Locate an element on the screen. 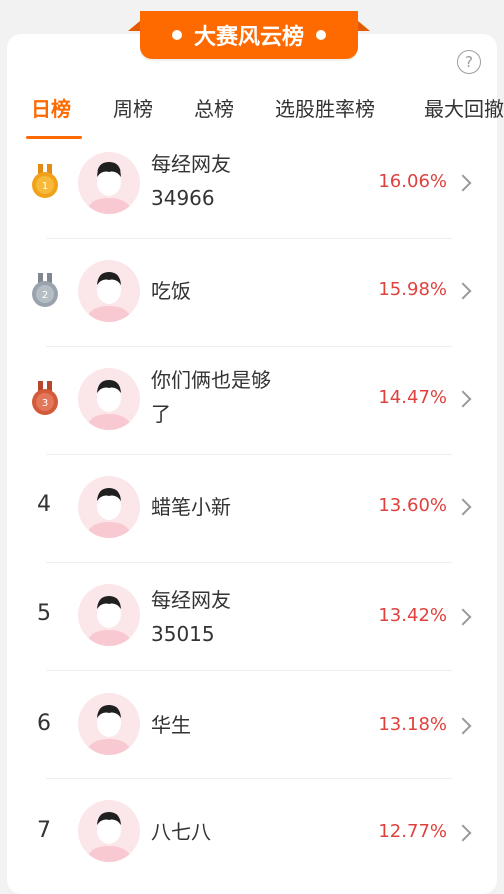 The height and width of the screenshot is (894, 504). list-item: 1 每经网友 34966 16.06% is located at coordinates (252, 185).